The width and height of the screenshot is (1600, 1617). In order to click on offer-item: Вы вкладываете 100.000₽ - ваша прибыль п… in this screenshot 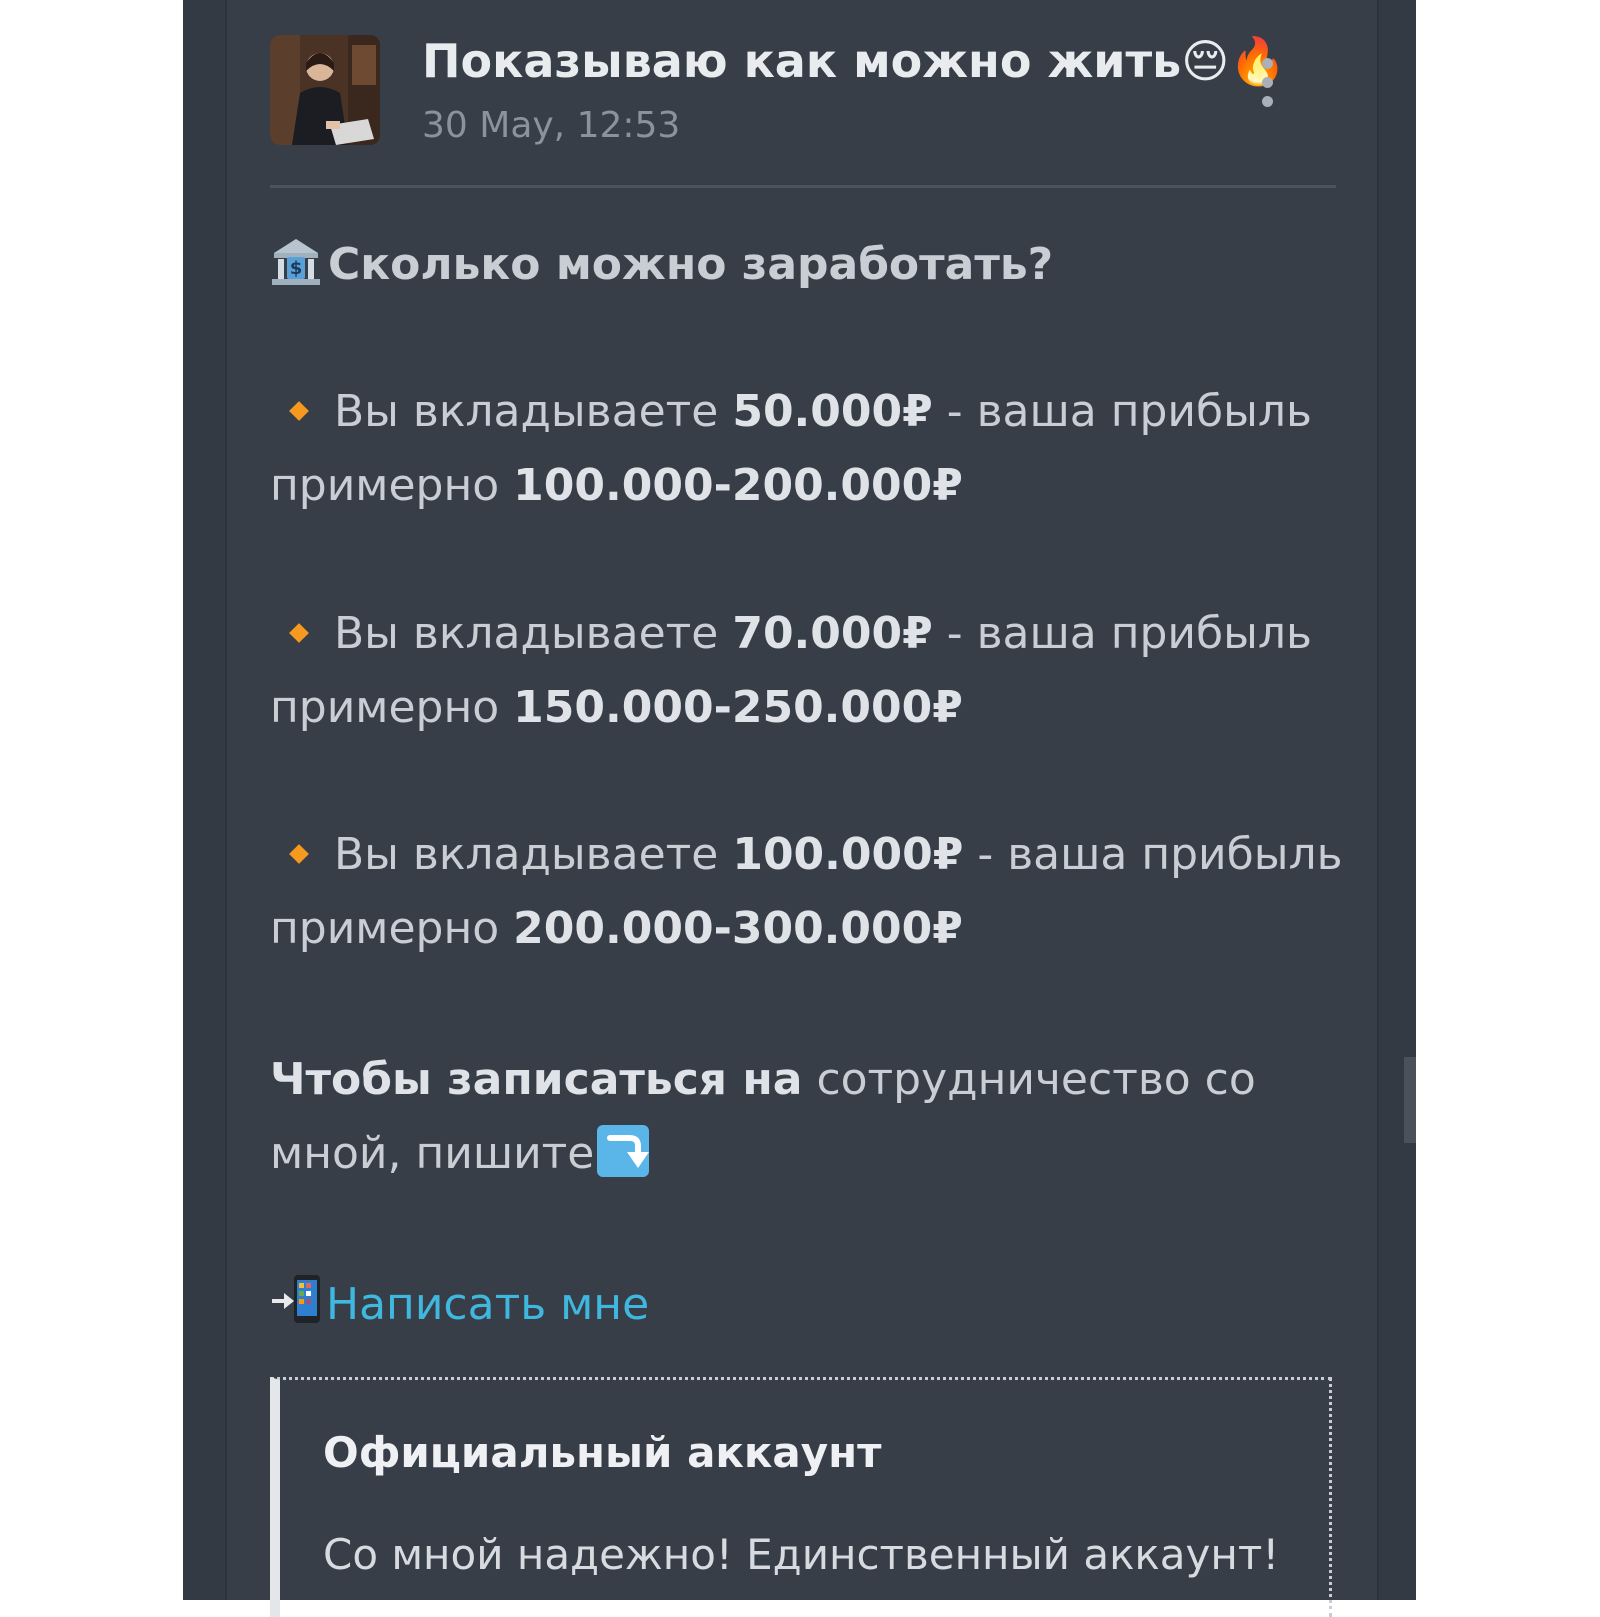, I will do `click(810, 892)`.